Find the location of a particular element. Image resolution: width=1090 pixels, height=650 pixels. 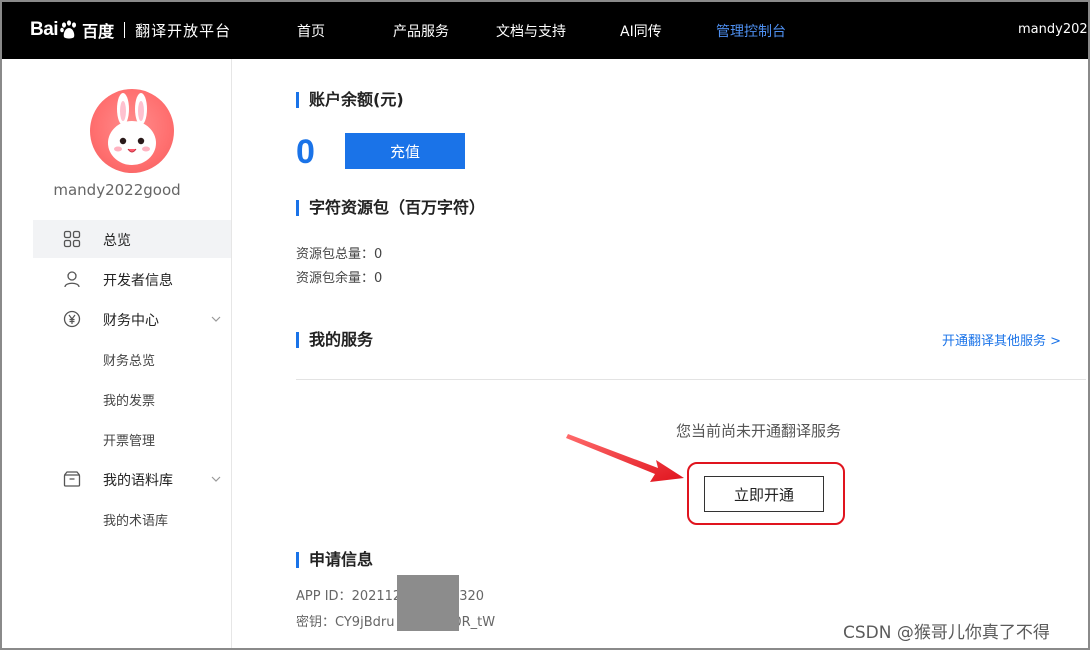

avatar is located at coordinates (132, 131).